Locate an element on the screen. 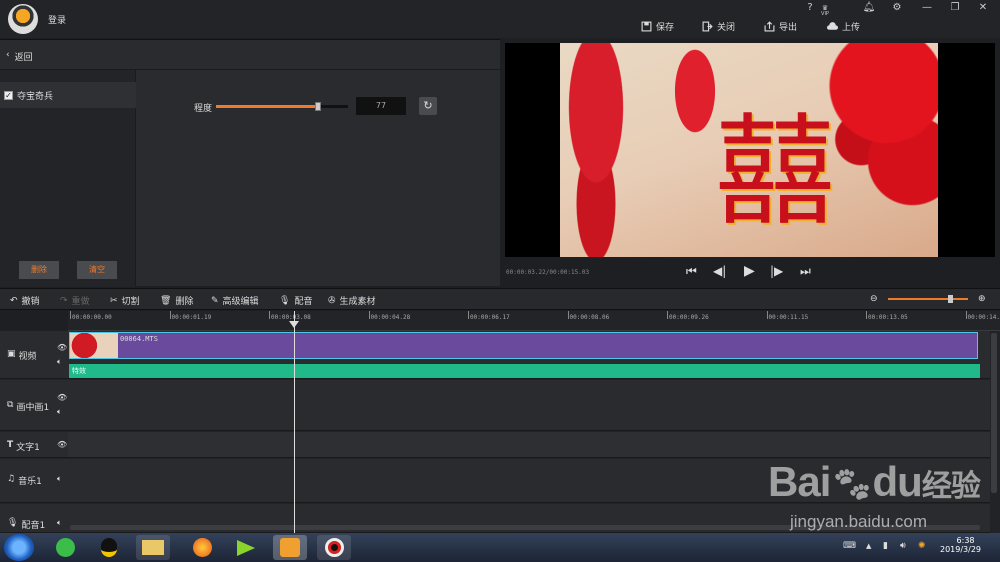 The height and width of the screenshot is (562, 1000). watermark-brand2: du is located at coordinates (897, 481).